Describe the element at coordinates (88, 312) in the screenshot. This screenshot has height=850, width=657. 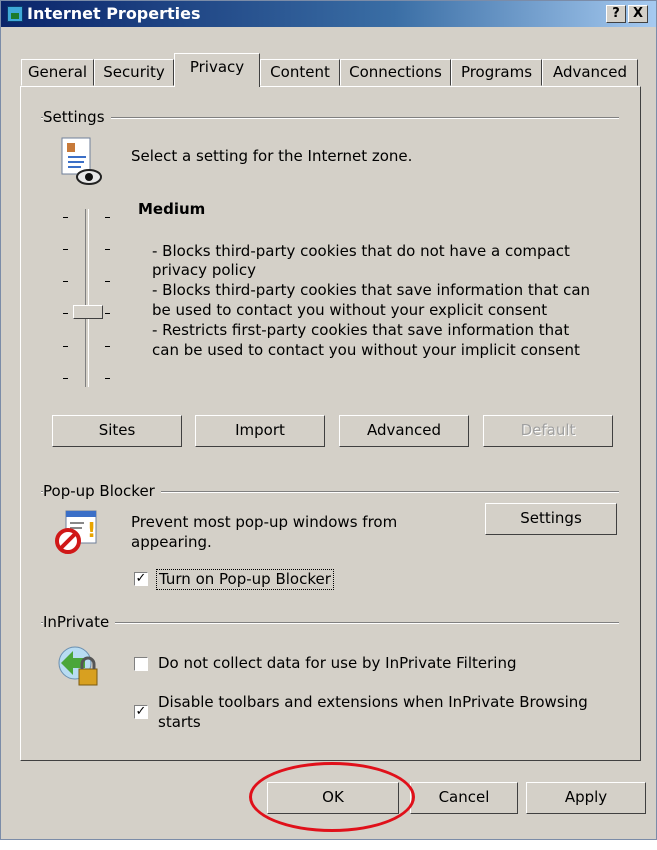
I see `privacy-slider-thumb` at that location.